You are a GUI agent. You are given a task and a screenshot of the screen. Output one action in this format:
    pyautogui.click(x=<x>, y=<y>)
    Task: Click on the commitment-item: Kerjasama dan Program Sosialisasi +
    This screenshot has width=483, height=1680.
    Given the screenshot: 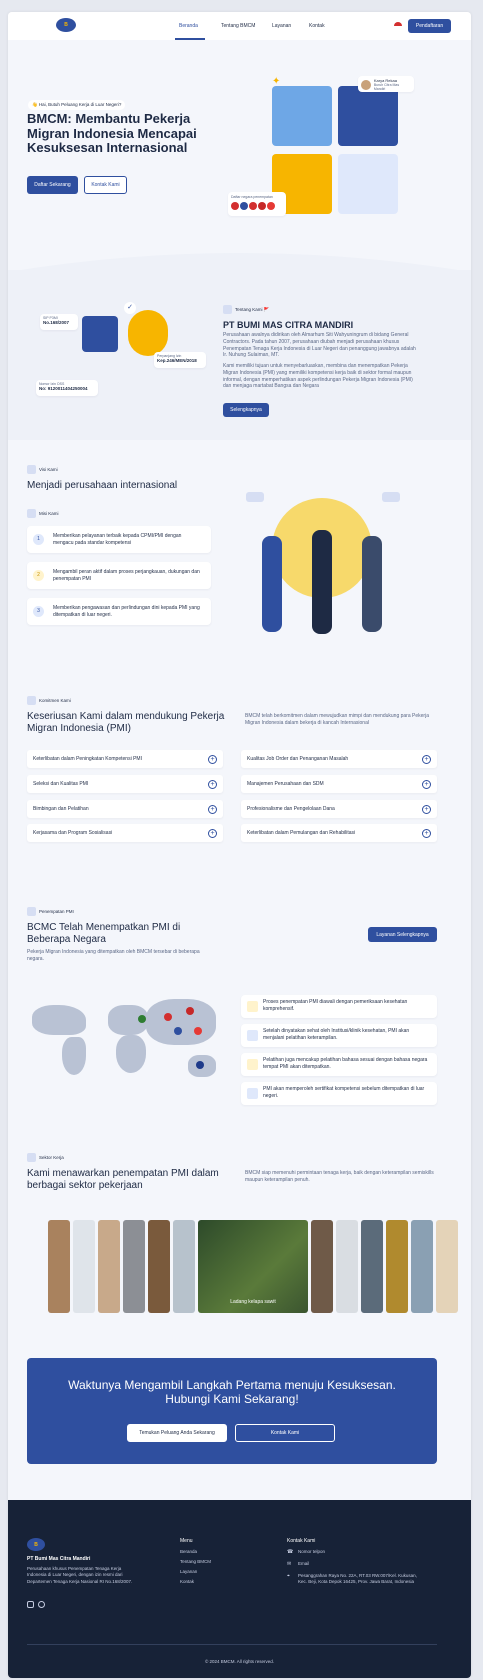 What is the action you would take?
    pyautogui.click(x=125, y=833)
    